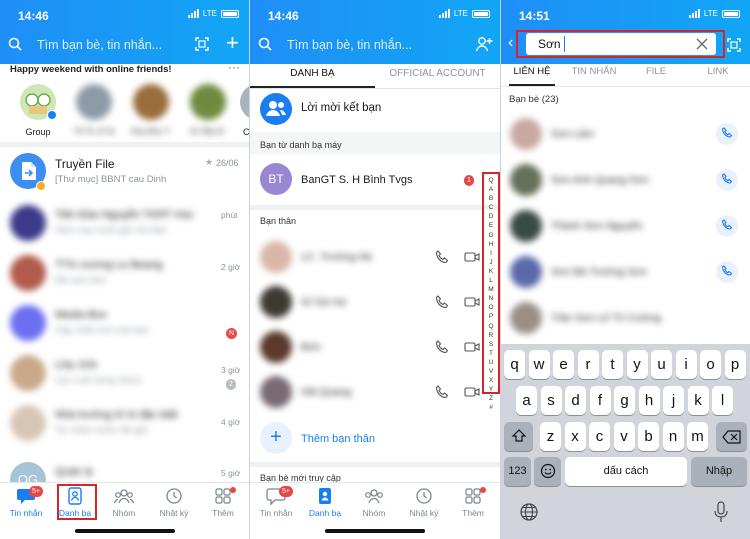 The height and width of the screenshot is (539, 750). Describe the element at coordinates (588, 364) in the screenshot. I see `key: r` at that location.